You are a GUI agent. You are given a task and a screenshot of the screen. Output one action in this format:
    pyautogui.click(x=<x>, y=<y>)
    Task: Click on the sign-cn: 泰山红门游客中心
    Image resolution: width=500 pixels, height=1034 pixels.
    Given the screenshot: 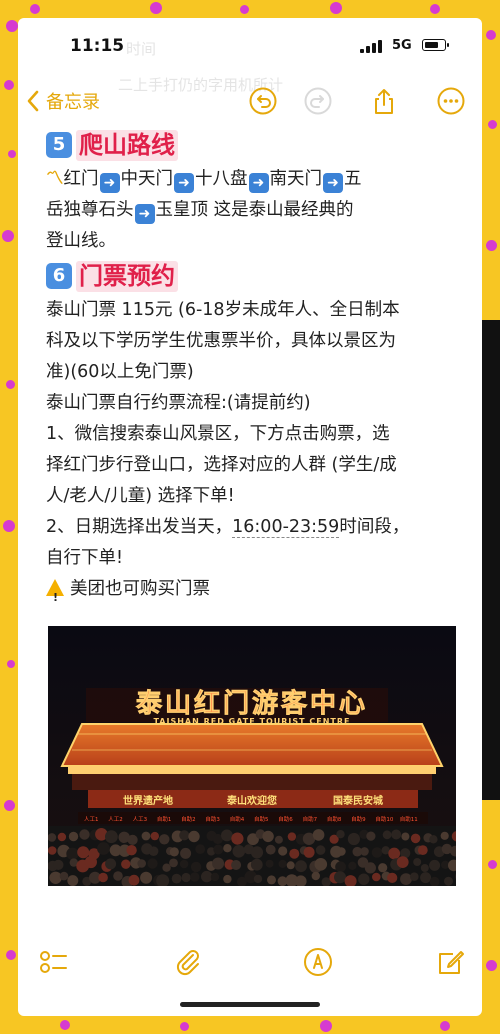 What is the action you would take?
    pyautogui.click(x=252, y=703)
    